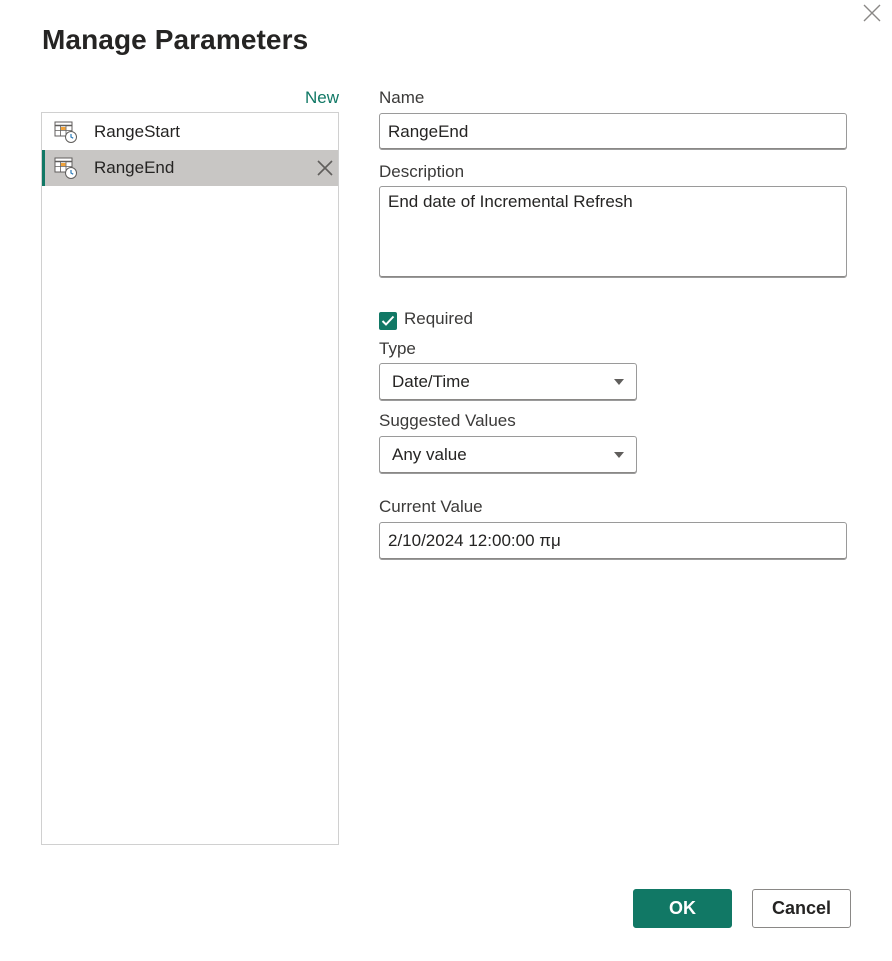 This screenshot has width=892, height=961. I want to click on name-input, so click(613, 131).